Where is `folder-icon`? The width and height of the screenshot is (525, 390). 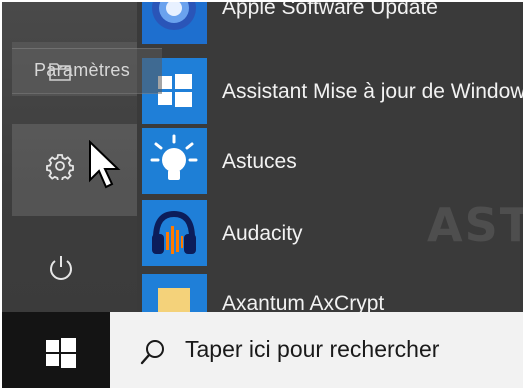
folder-icon is located at coordinates (60, 72).